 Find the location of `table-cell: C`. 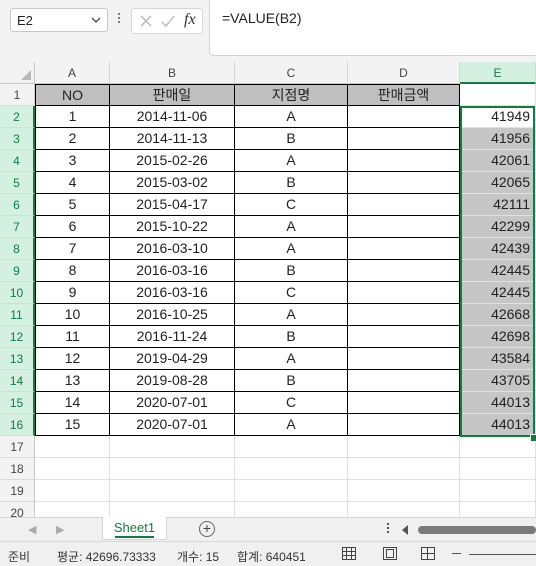

table-cell: C is located at coordinates (291, 205).